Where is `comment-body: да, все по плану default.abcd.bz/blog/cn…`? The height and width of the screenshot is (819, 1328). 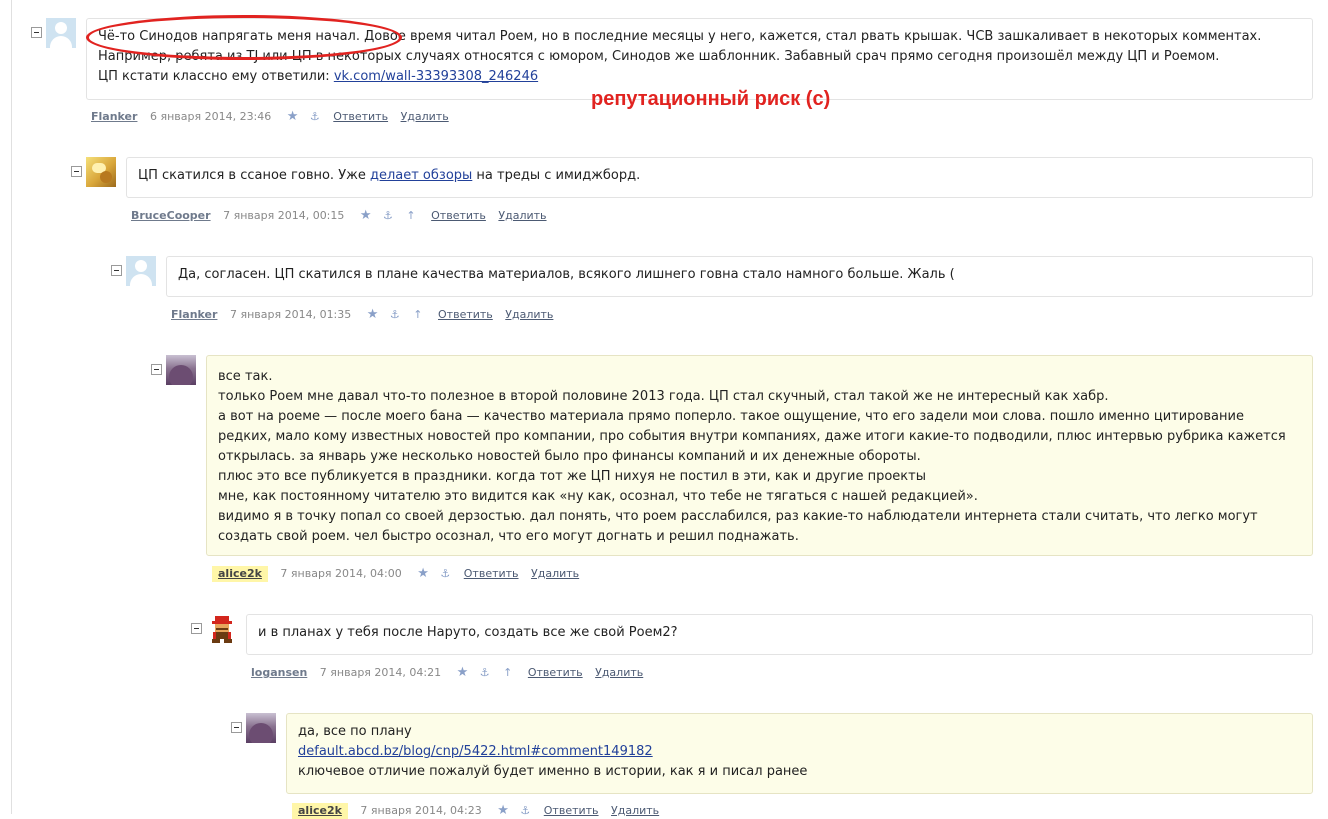
comment-body: да, все по плану default.abcd.bz/blog/cn… is located at coordinates (799, 753).